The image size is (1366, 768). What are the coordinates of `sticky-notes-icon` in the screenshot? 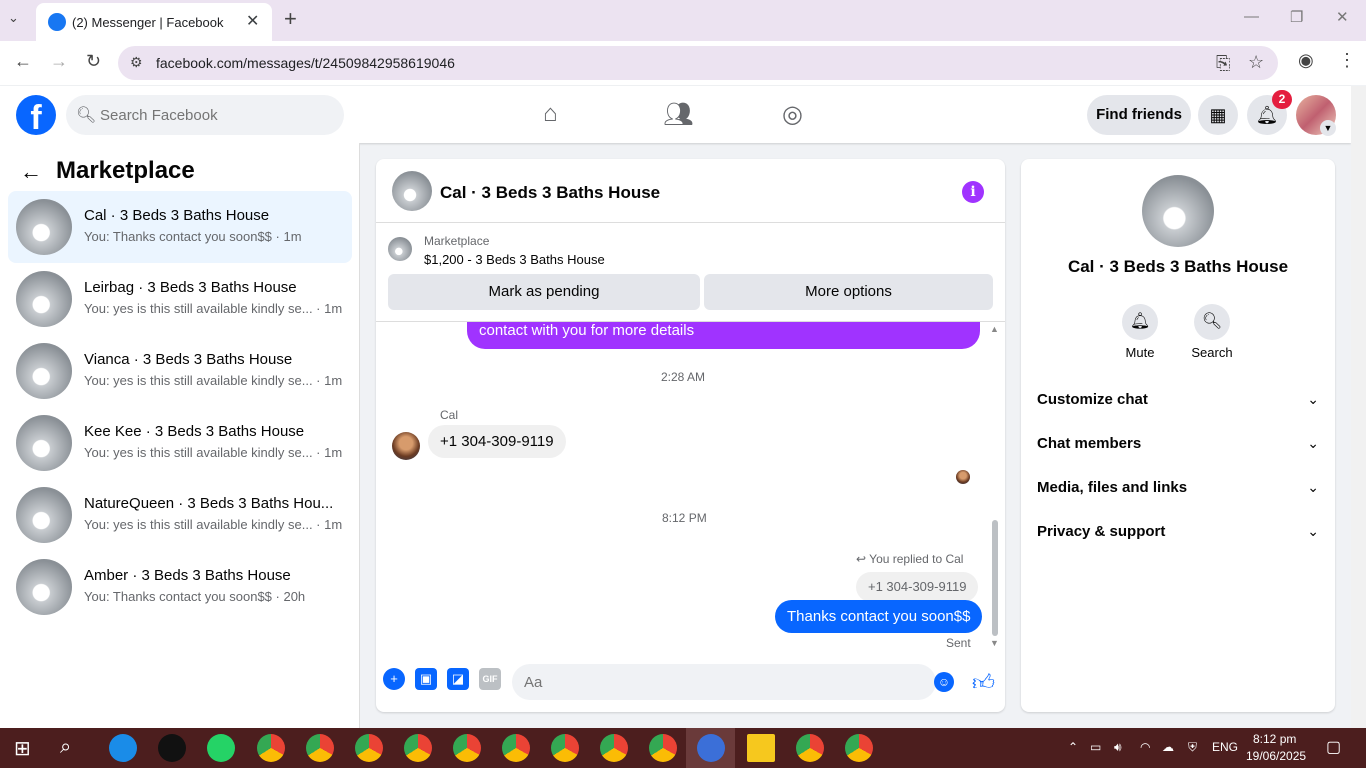 It's located at (761, 748).